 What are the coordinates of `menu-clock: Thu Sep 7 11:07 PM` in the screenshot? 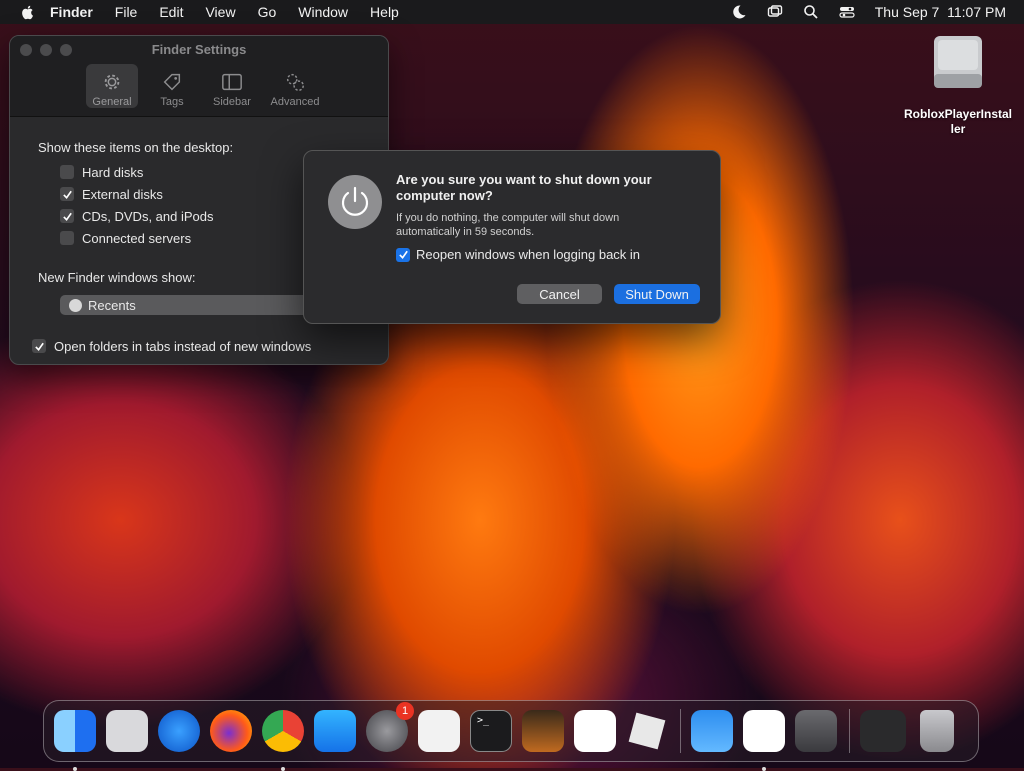 It's located at (940, 12).